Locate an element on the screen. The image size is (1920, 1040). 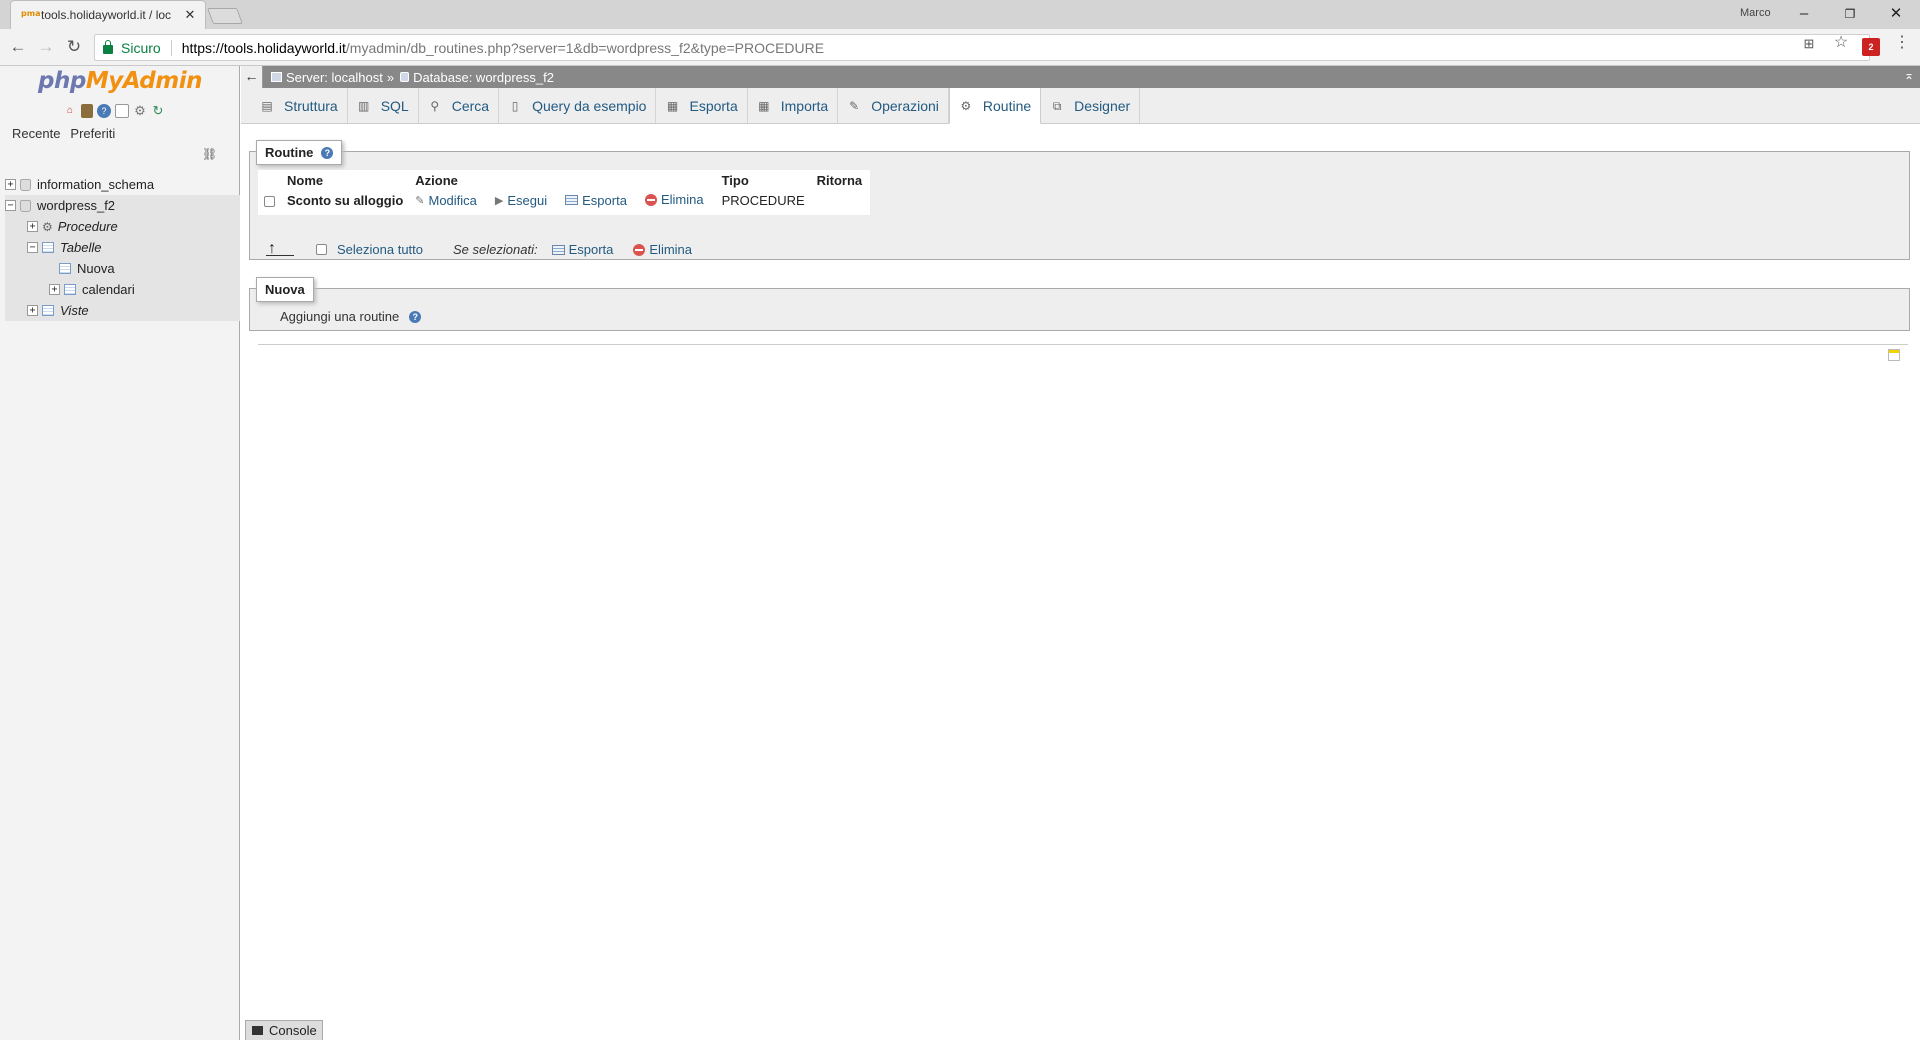
header-checkbox-col is located at coordinates (270, 180).